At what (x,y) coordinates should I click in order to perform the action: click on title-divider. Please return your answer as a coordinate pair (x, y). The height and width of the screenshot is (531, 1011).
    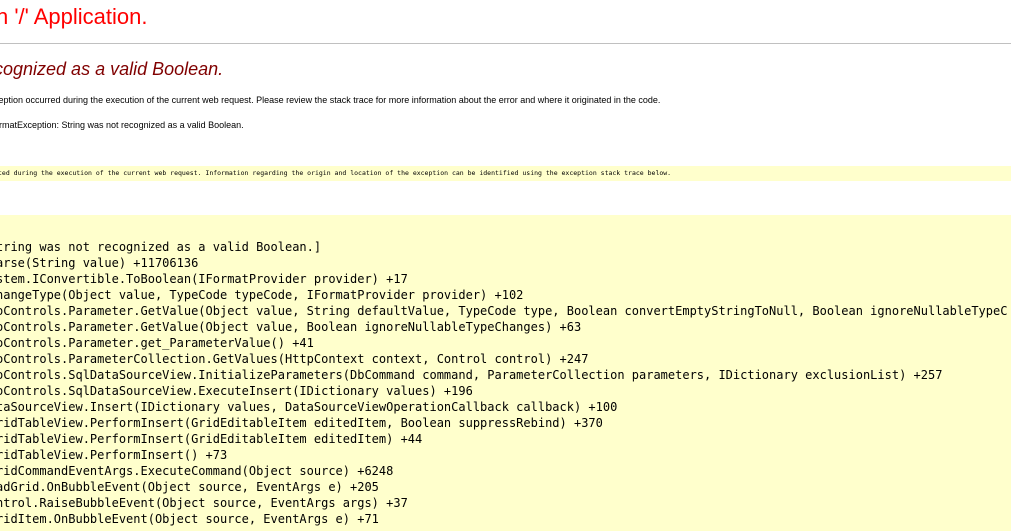
    Looking at the image, I should click on (505, 43).